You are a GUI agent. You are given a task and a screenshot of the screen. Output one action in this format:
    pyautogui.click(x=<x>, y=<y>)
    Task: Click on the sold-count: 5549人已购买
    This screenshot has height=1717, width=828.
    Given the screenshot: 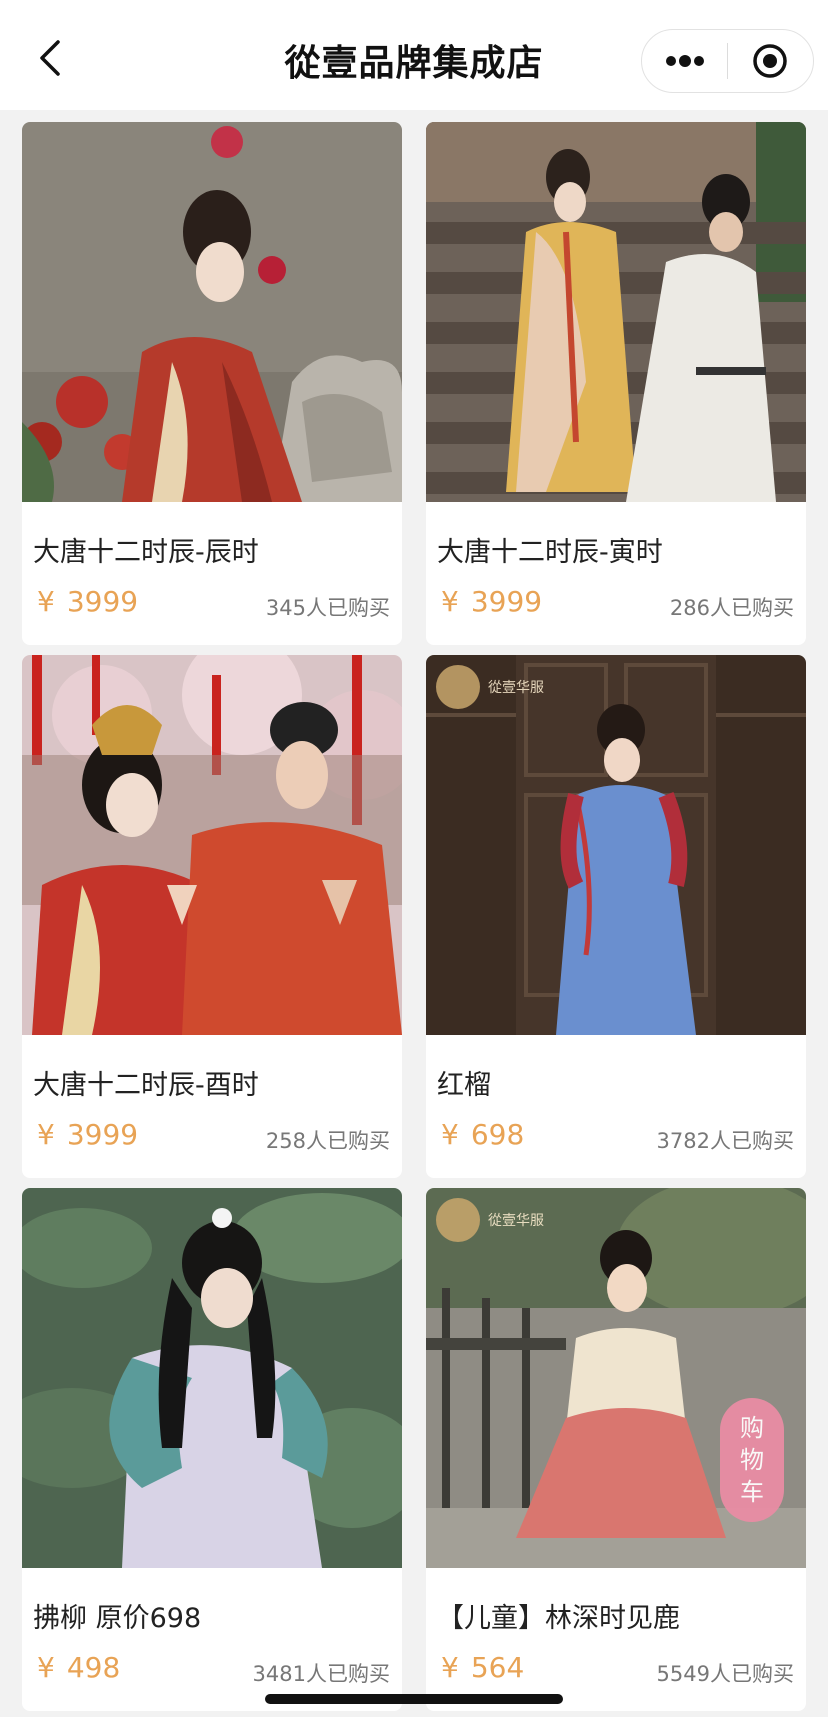 What is the action you would take?
    pyautogui.click(x=725, y=1674)
    